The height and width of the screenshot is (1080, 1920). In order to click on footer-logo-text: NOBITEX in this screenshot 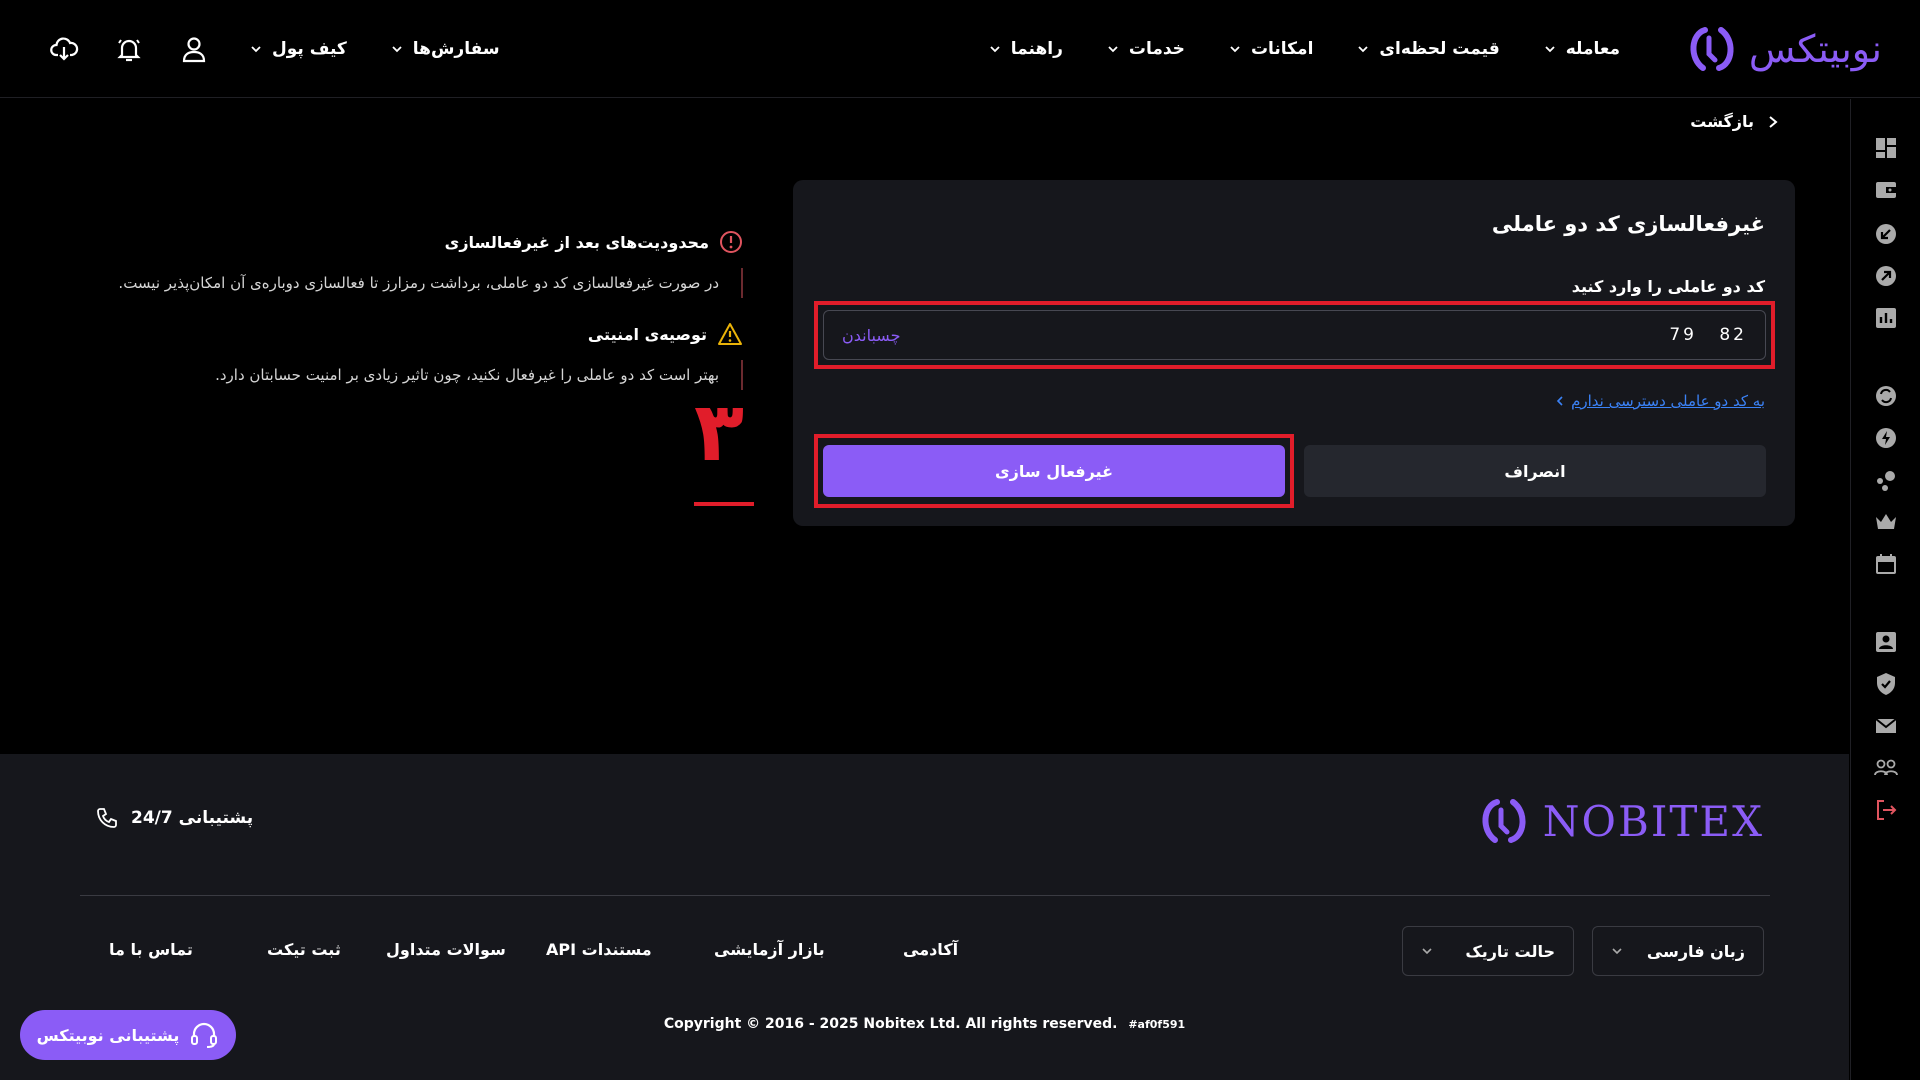, I will do `click(1653, 821)`.